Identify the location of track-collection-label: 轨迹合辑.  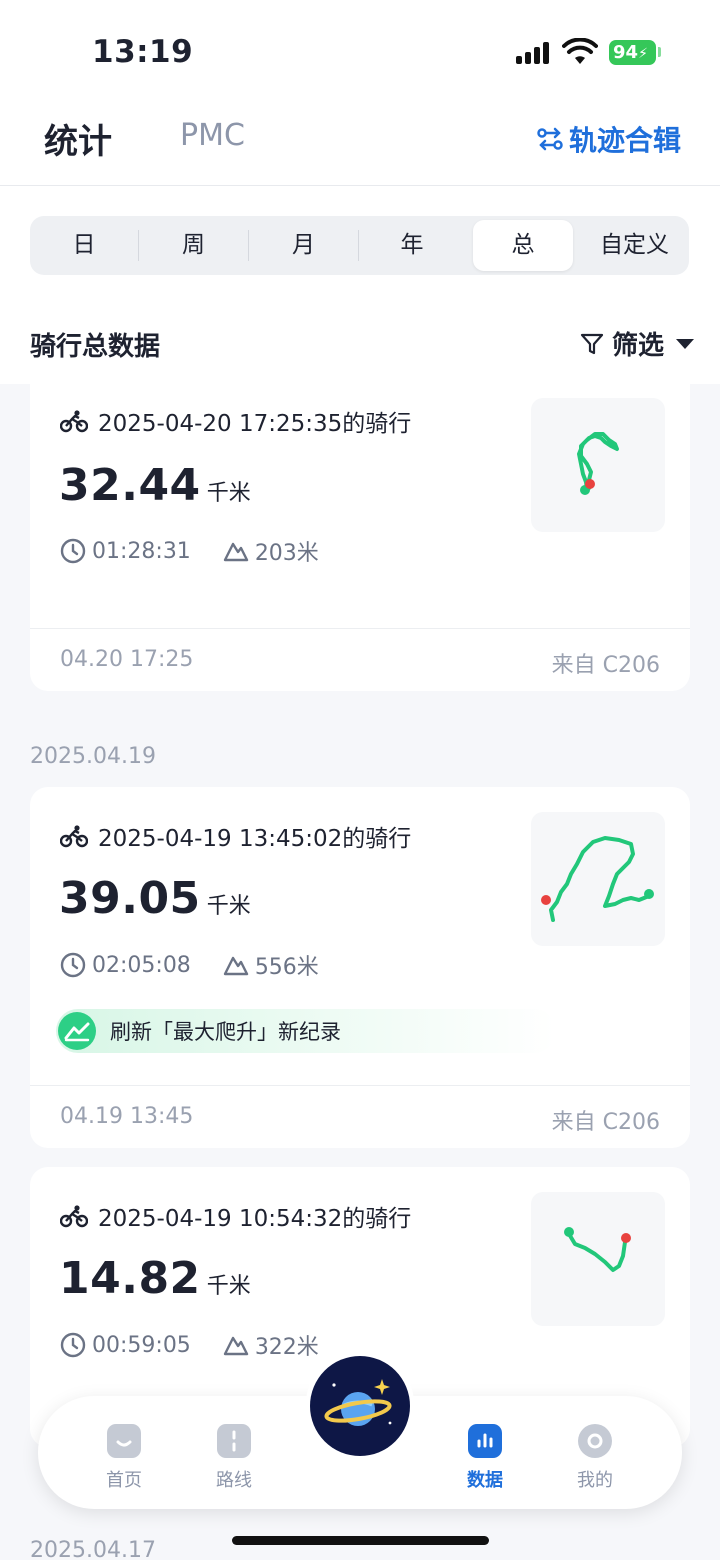
(625, 140).